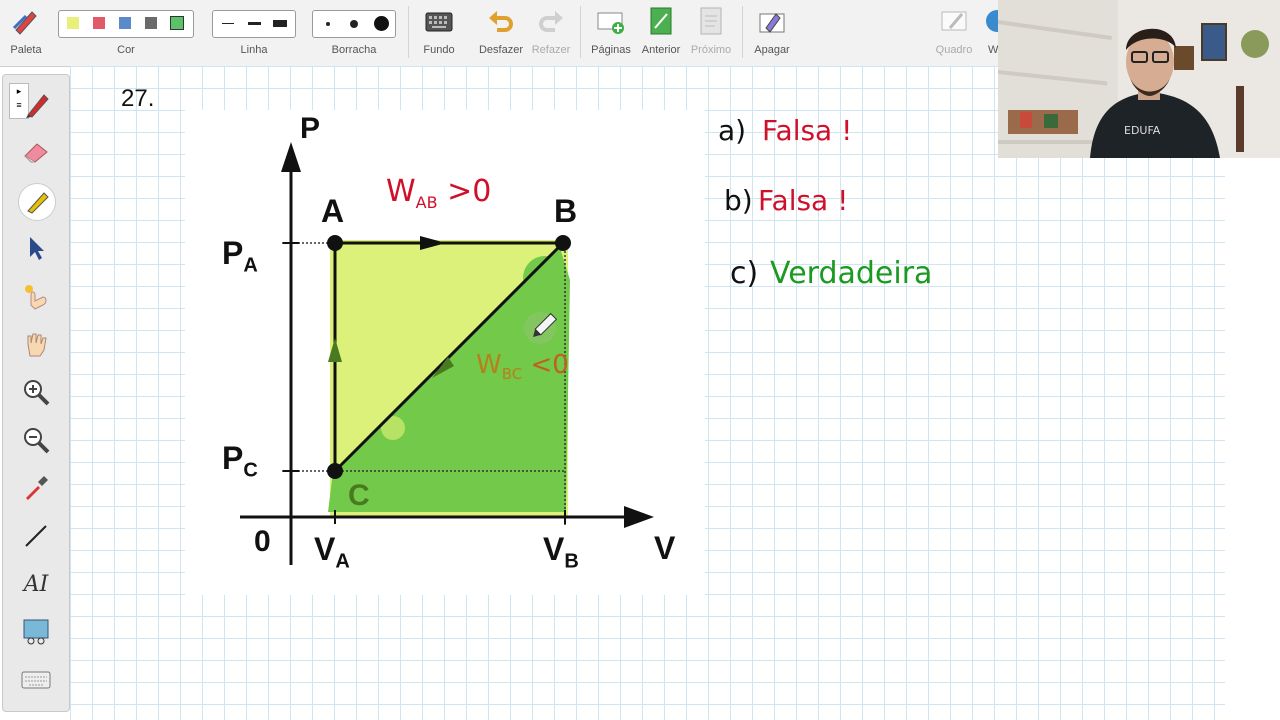  Describe the element at coordinates (744, 273) in the screenshot. I see `answer-c-prefix: c)` at that location.